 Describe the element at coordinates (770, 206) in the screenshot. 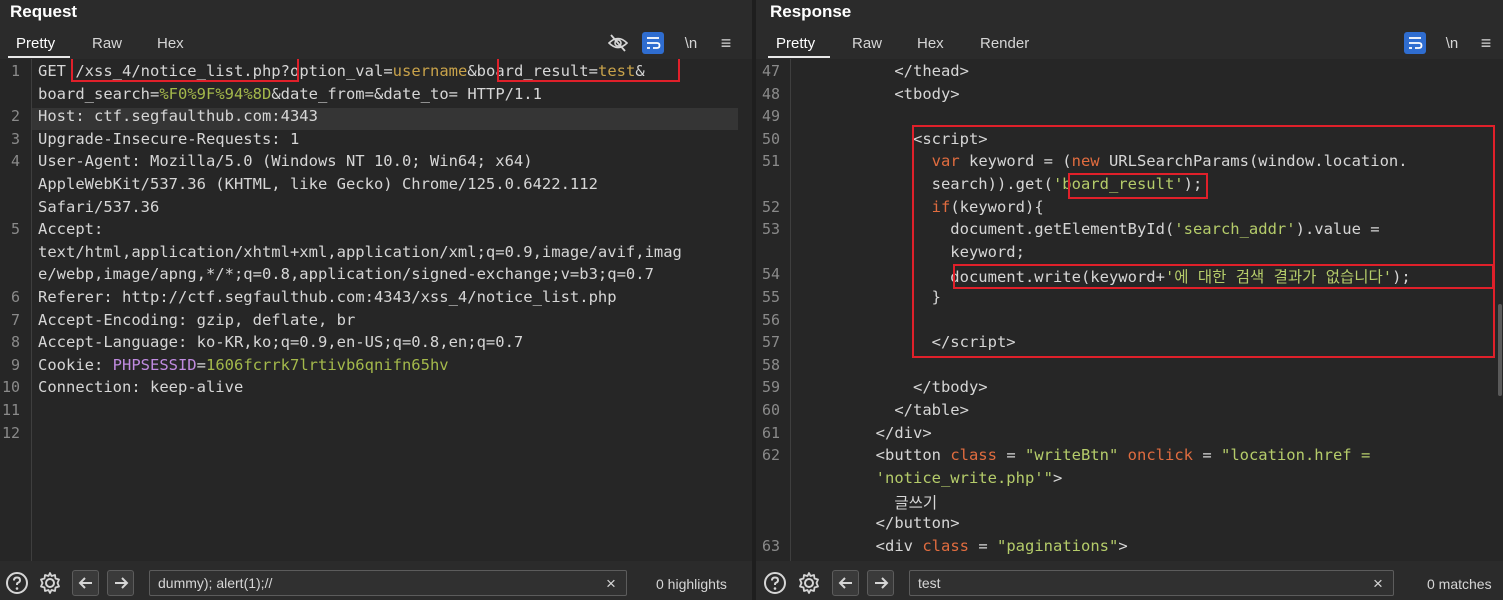

I see `line-number: 52` at that location.